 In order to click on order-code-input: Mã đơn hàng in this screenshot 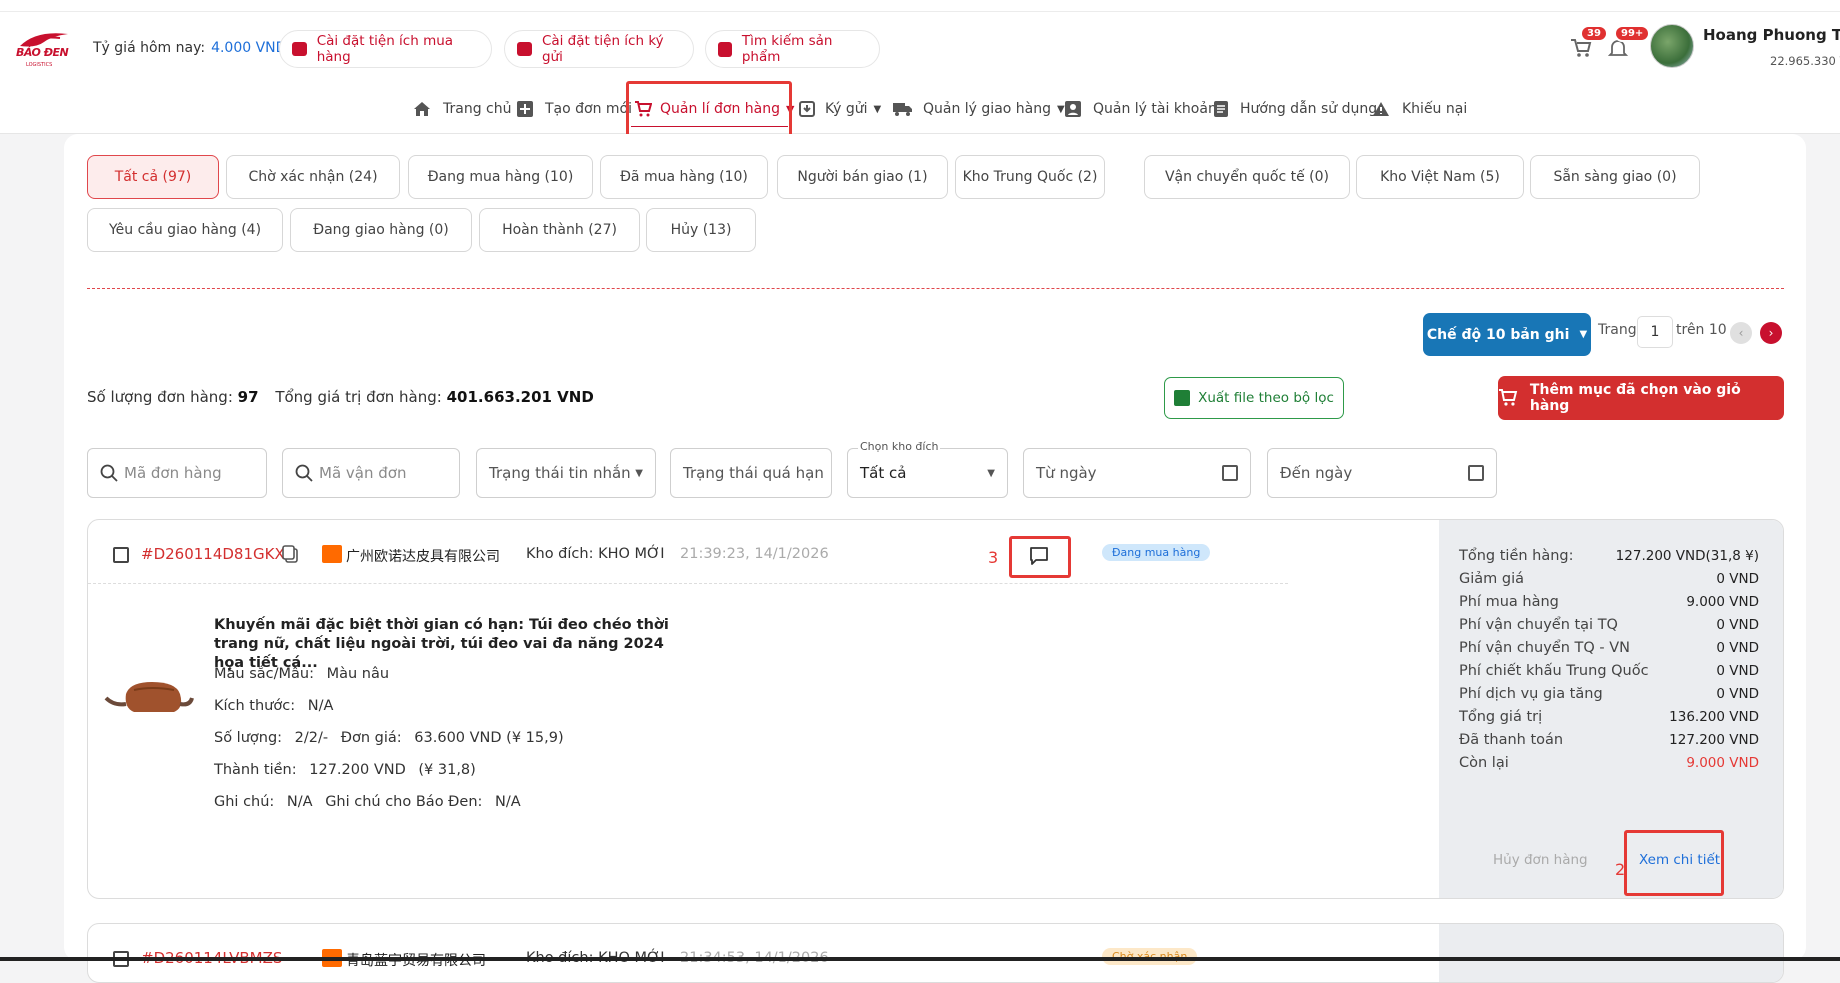, I will do `click(177, 473)`.